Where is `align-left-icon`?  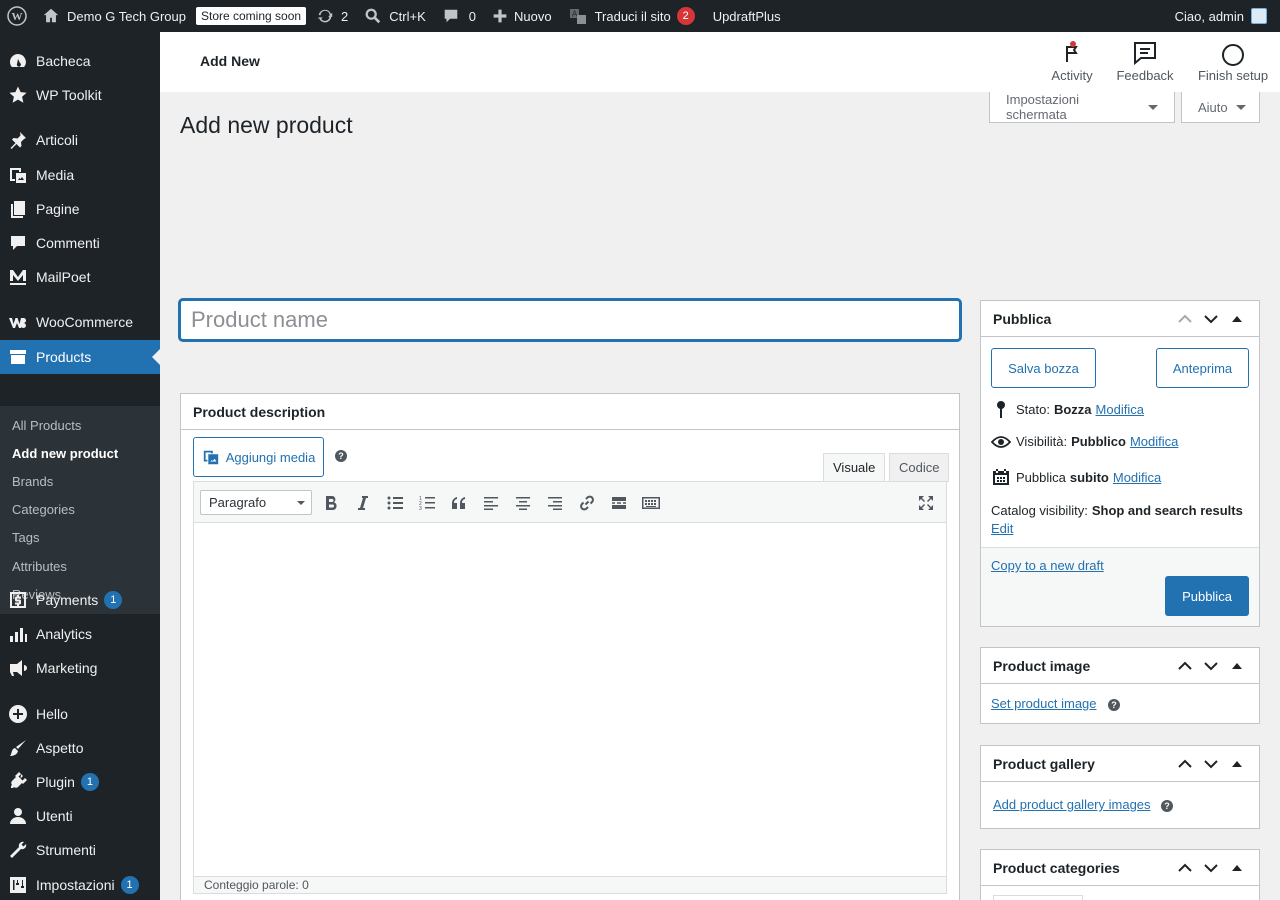
align-left-icon is located at coordinates (491, 503).